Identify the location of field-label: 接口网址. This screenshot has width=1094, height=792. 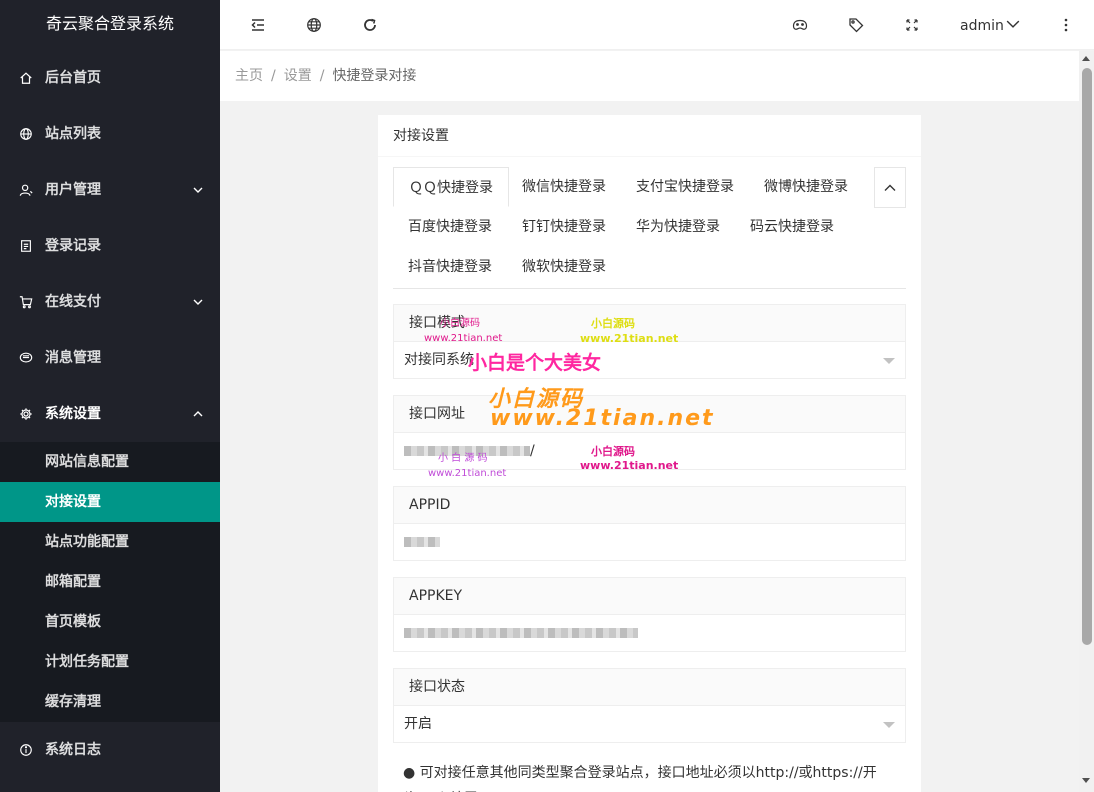
(649, 414).